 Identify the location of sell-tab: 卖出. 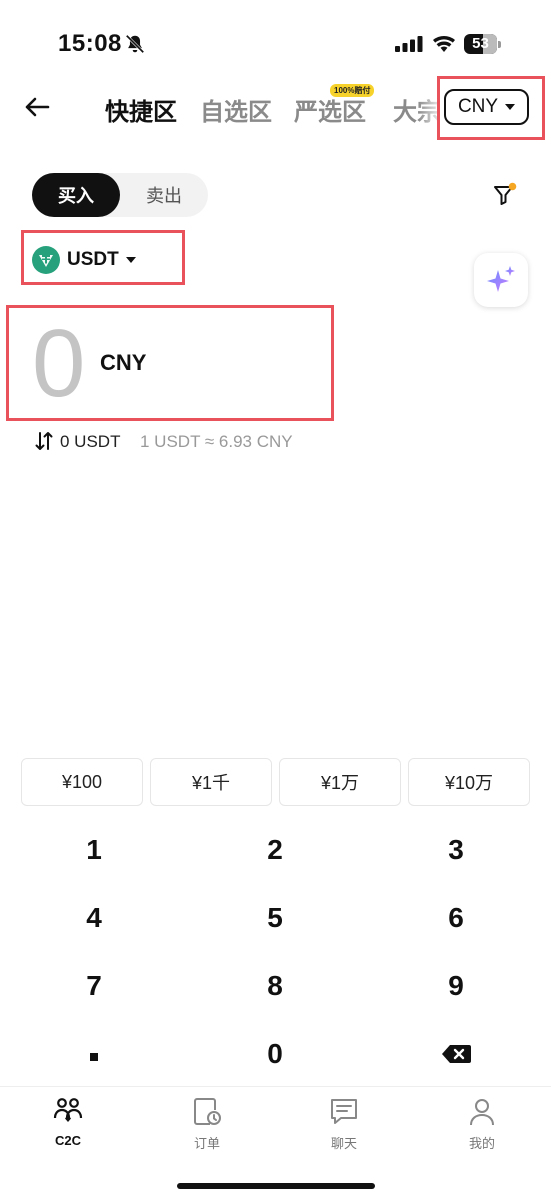
(164, 195).